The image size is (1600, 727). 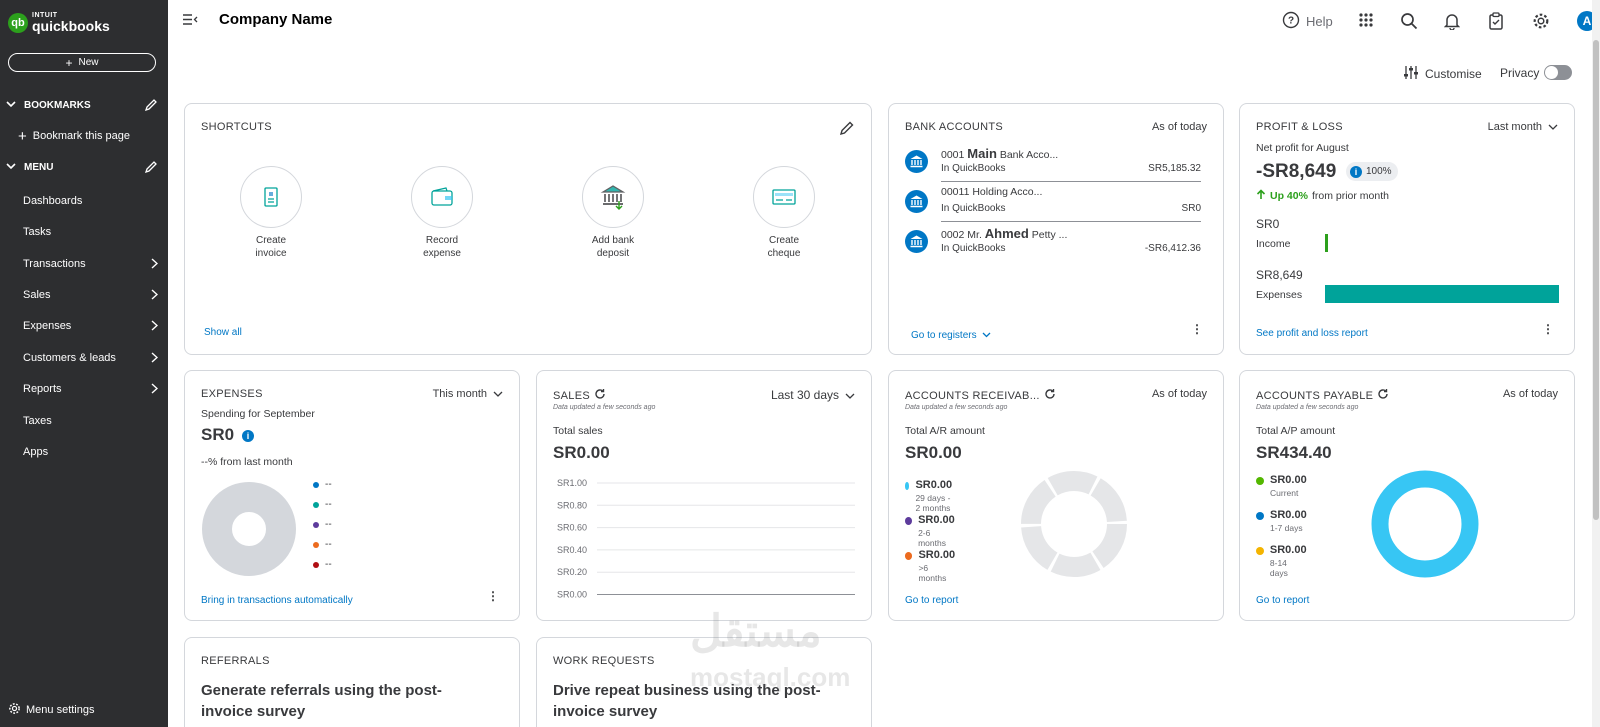 What do you see at coordinates (1312, 333) in the screenshot?
I see `see-profit-loss-report-link: See profit and loss report` at bounding box center [1312, 333].